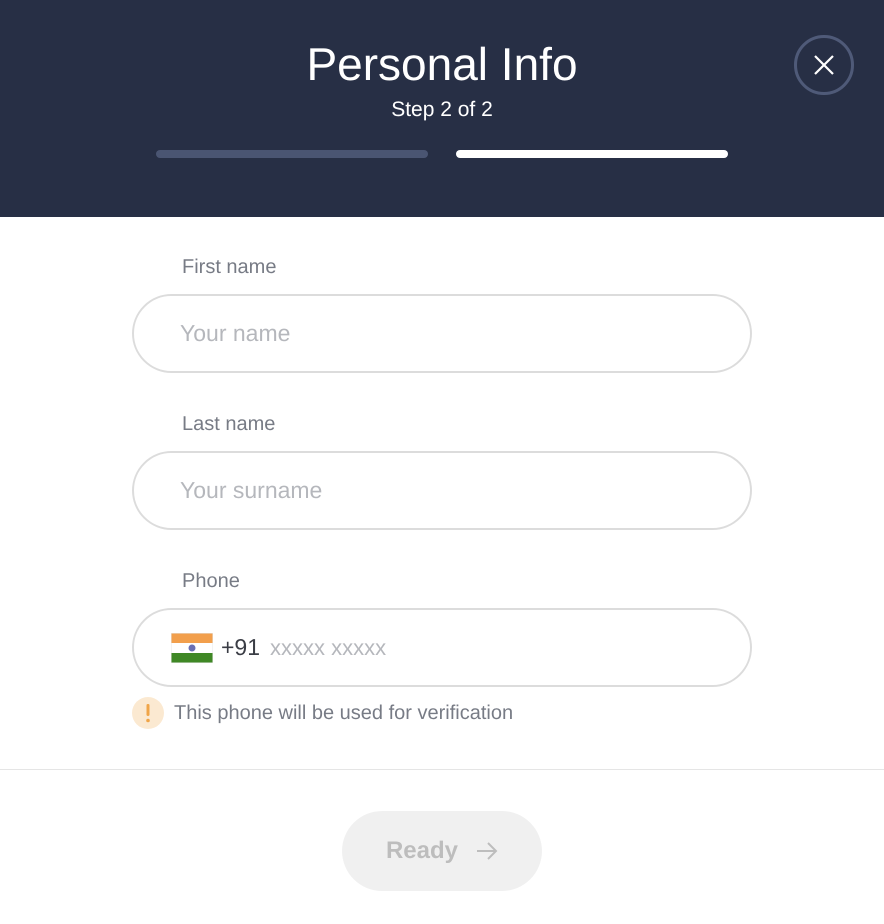  Describe the element at coordinates (230, 267) in the screenshot. I see `field-label: First name` at that location.